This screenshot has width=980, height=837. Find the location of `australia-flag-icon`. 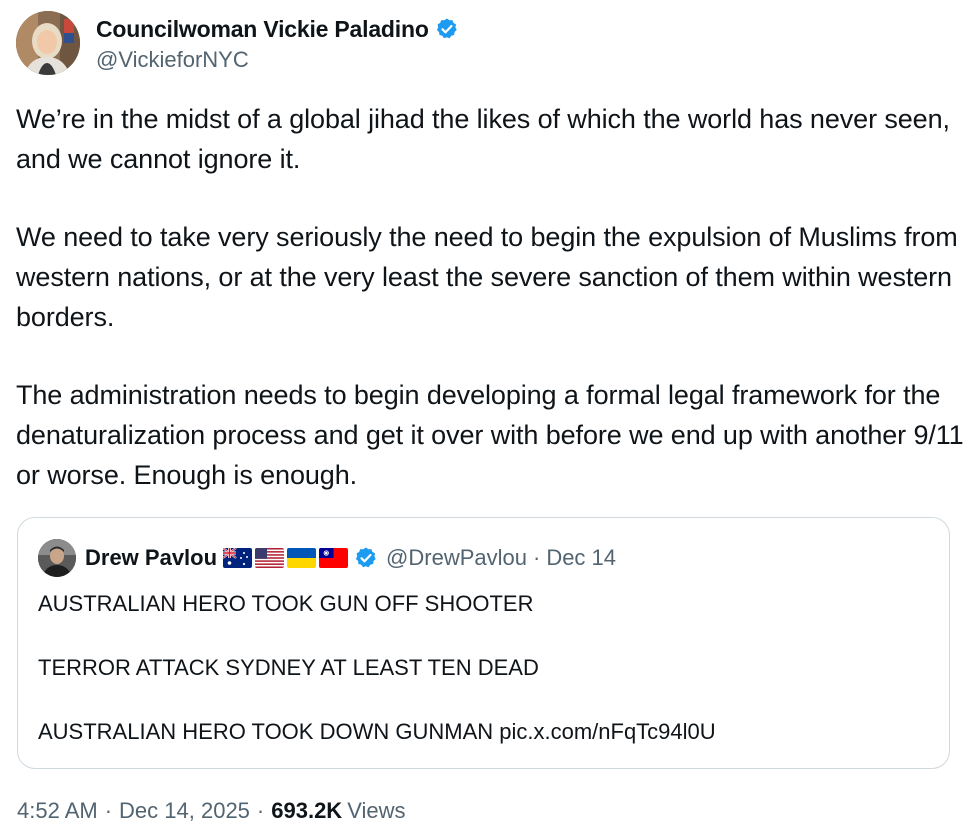

australia-flag-icon is located at coordinates (238, 558).